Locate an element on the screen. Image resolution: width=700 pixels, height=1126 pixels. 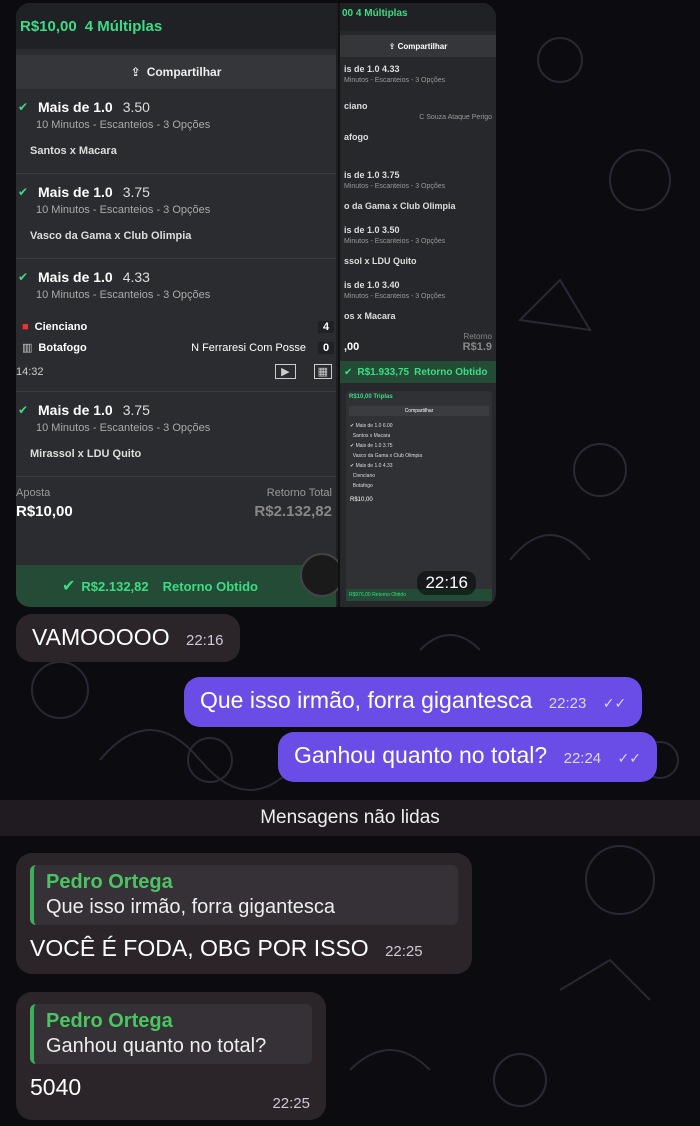
message-text: Ganhou quanto no total? is located at coordinates (421, 755).